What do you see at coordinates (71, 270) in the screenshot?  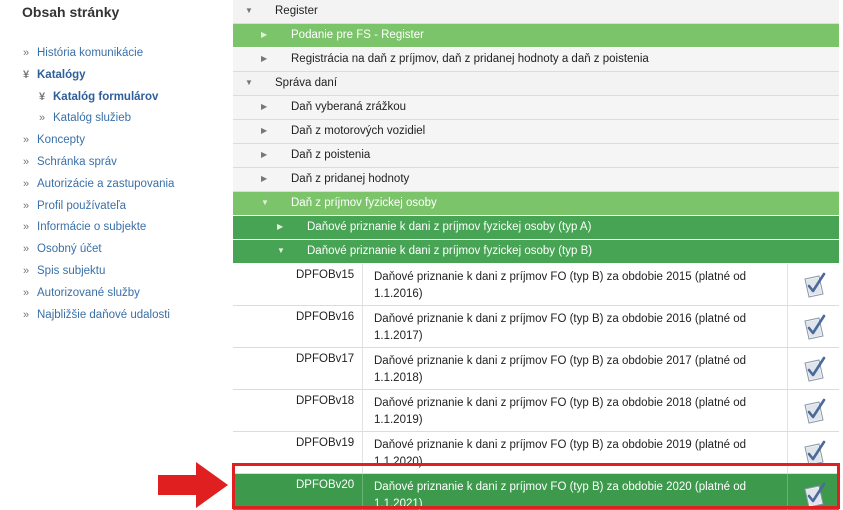 I see `sidebar-item-label: Spis subjektu` at bounding box center [71, 270].